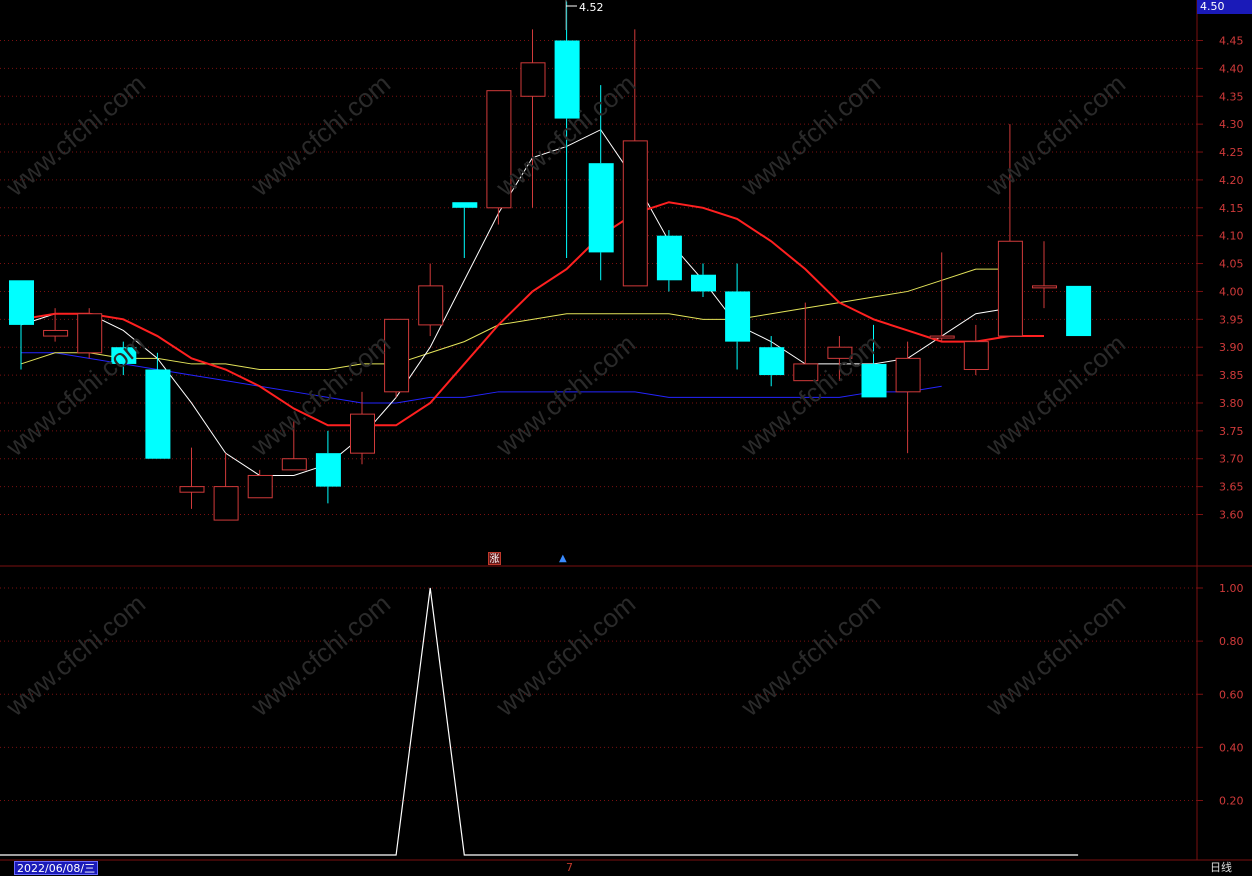 This screenshot has width=1252, height=876. Describe the element at coordinates (1231, 747) in the screenshot. I see `indicator-tick-label: 0.40` at that location.